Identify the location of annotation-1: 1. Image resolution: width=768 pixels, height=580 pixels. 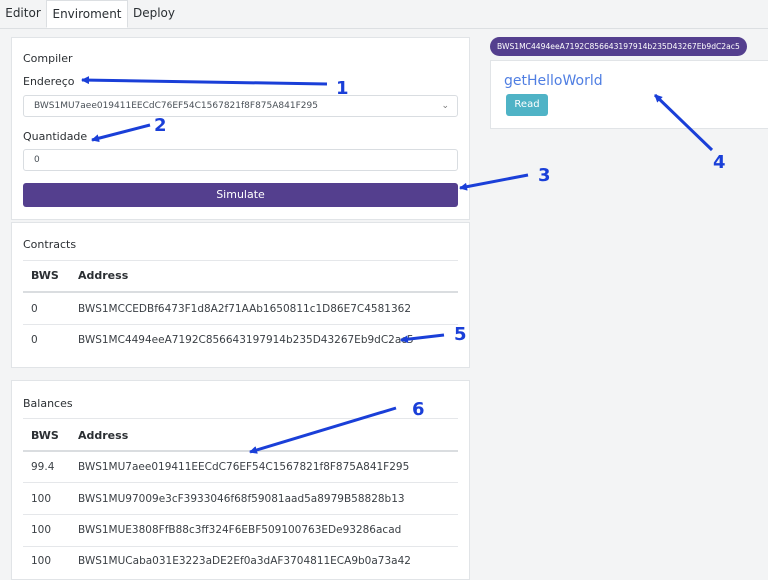
(342, 88).